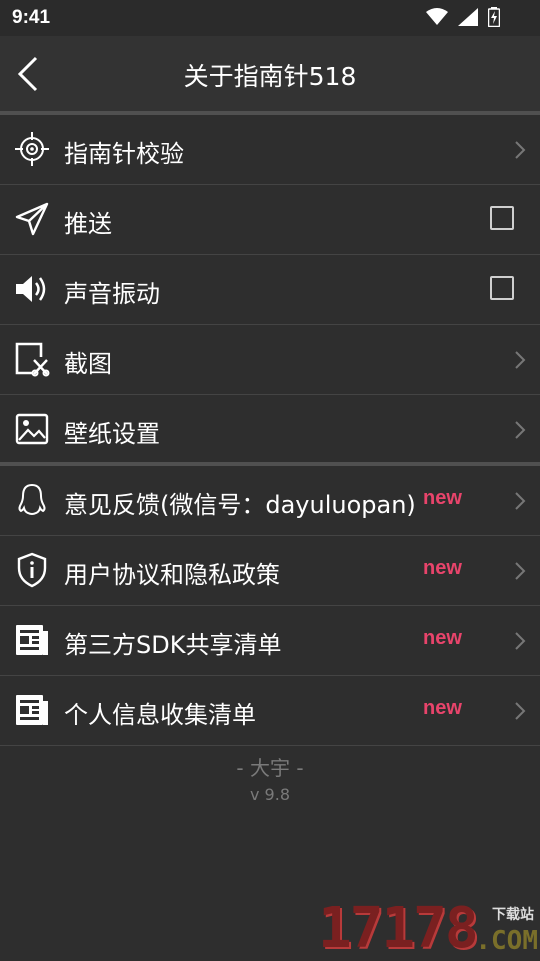  Describe the element at coordinates (31, 289) in the screenshot. I see `volume-icon` at that location.